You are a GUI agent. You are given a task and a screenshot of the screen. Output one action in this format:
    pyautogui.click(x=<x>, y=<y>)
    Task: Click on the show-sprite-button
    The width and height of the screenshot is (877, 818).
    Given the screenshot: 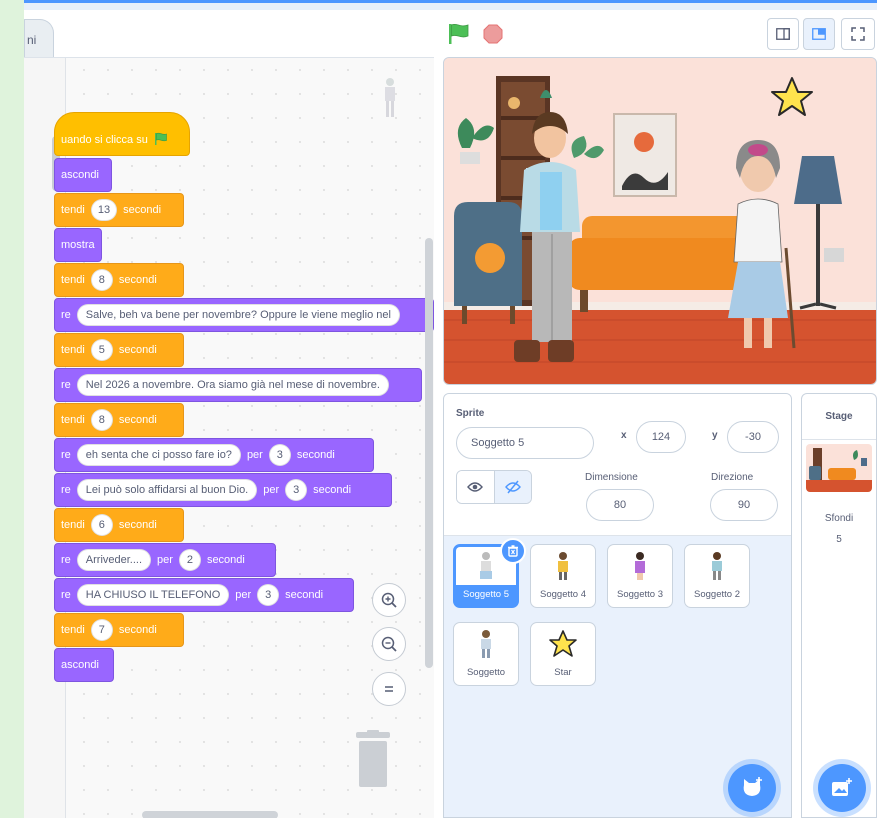 What is the action you would take?
    pyautogui.click(x=475, y=487)
    